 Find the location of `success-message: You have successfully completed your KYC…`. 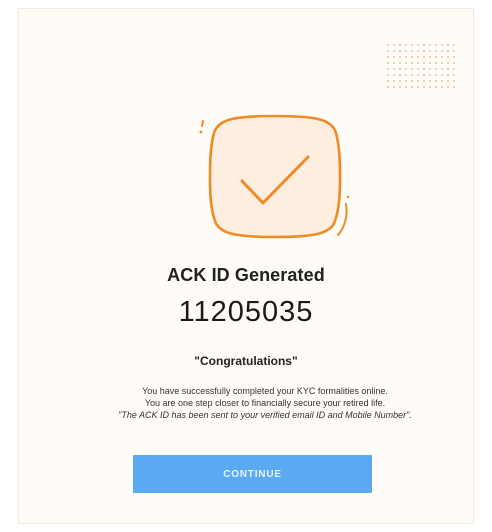

success-message: You have successfully completed your KYC… is located at coordinates (265, 403).